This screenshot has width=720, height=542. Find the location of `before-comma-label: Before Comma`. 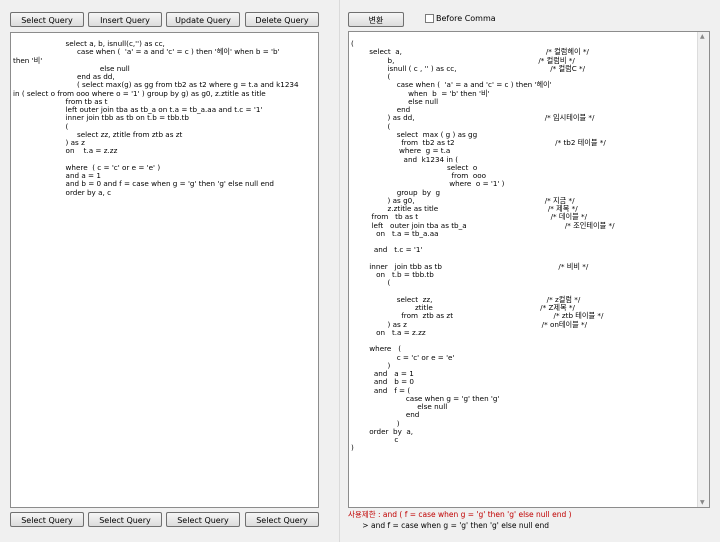

before-comma-label: Before Comma is located at coordinates (466, 18).